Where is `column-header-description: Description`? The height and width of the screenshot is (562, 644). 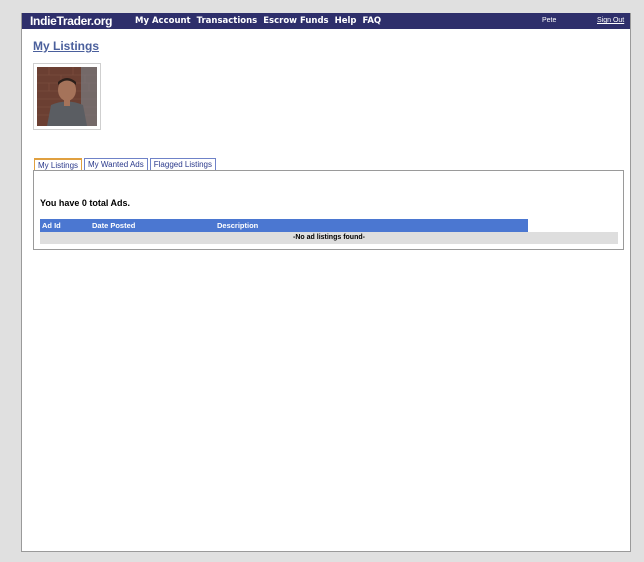 column-header-description: Description is located at coordinates (237, 225).